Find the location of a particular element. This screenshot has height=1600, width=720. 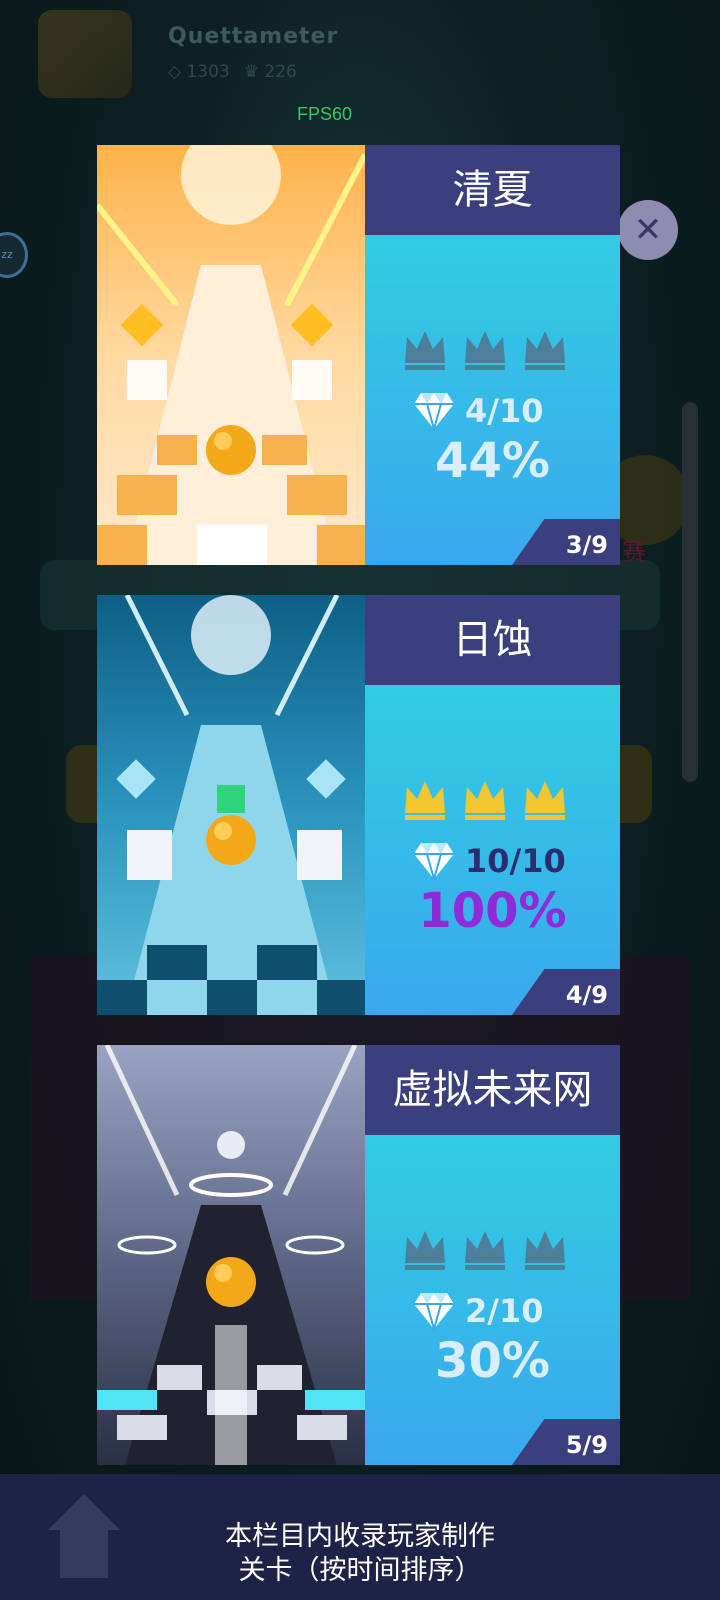

page-number: 5/9 is located at coordinates (586, 1445).